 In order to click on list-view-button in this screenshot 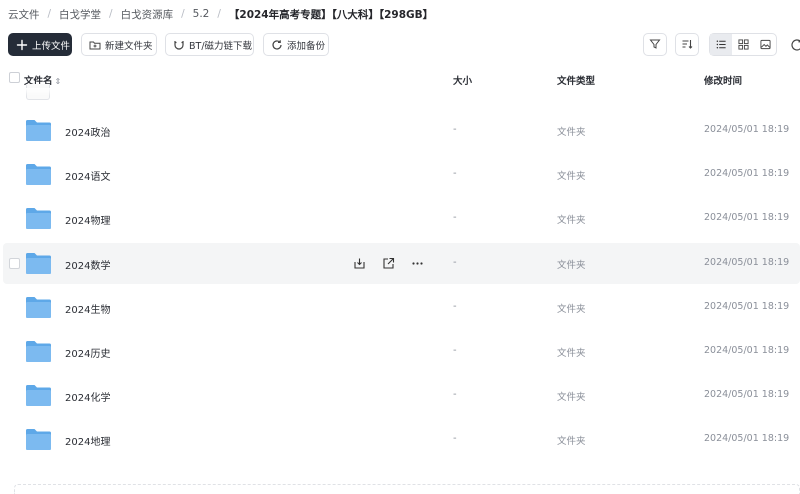, I will do `click(721, 44)`.